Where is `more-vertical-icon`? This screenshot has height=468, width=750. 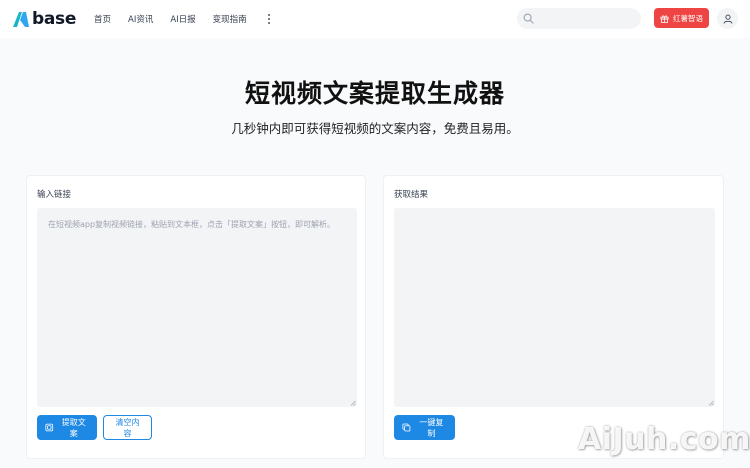
more-vertical-icon is located at coordinates (269, 19).